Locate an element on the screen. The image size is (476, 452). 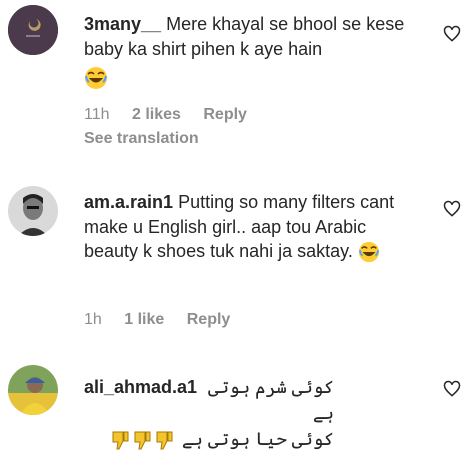
comment-meta: 11h 2 likes Reply is located at coordinates (174, 115).